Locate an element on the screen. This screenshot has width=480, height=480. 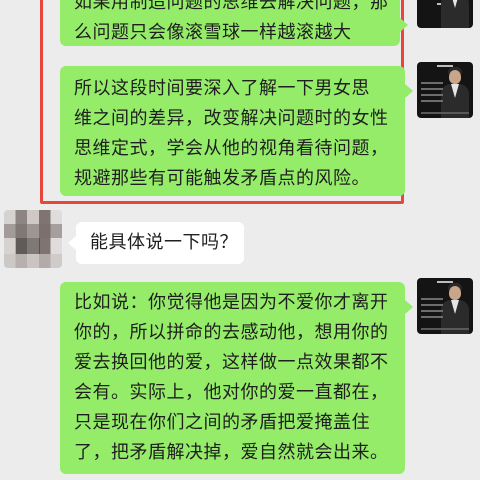
message-line: 爱去换回他的爱，这样做一点效果都不 is located at coordinates (231, 362).